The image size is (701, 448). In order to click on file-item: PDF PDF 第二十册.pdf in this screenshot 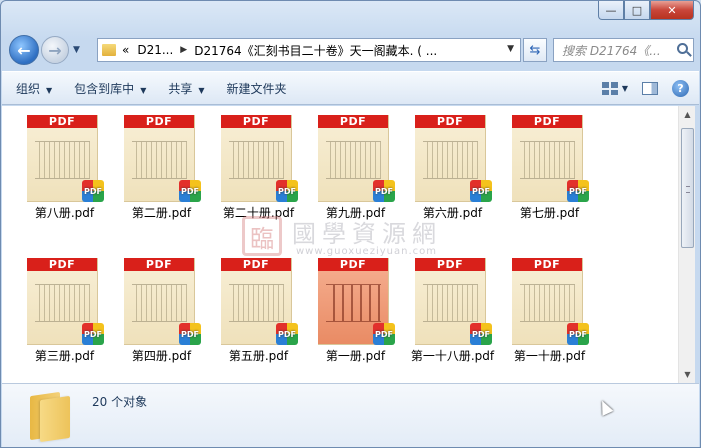, I will do `click(264, 181)`.